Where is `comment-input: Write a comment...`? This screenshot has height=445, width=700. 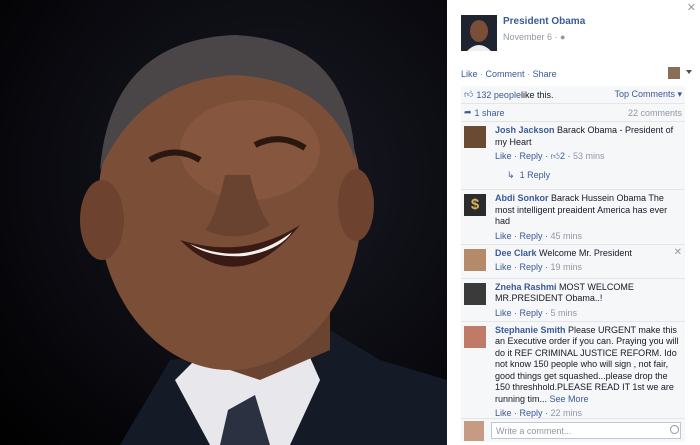
comment-input: Write a comment... is located at coordinates (586, 430).